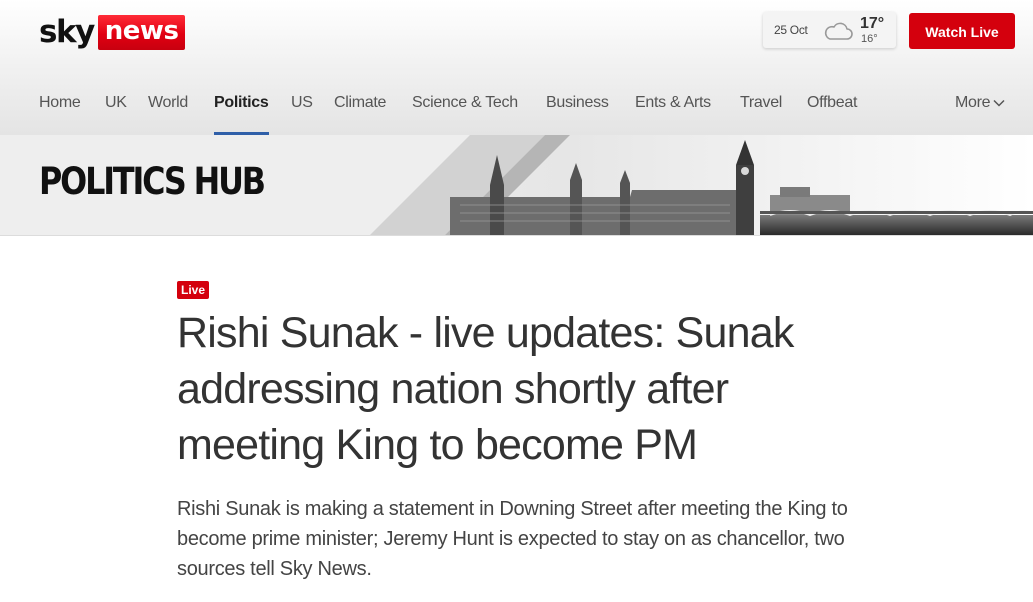 This screenshot has width=1033, height=602. Describe the element at coordinates (360, 114) in the screenshot. I see `nav-item-climate: Climate` at that location.